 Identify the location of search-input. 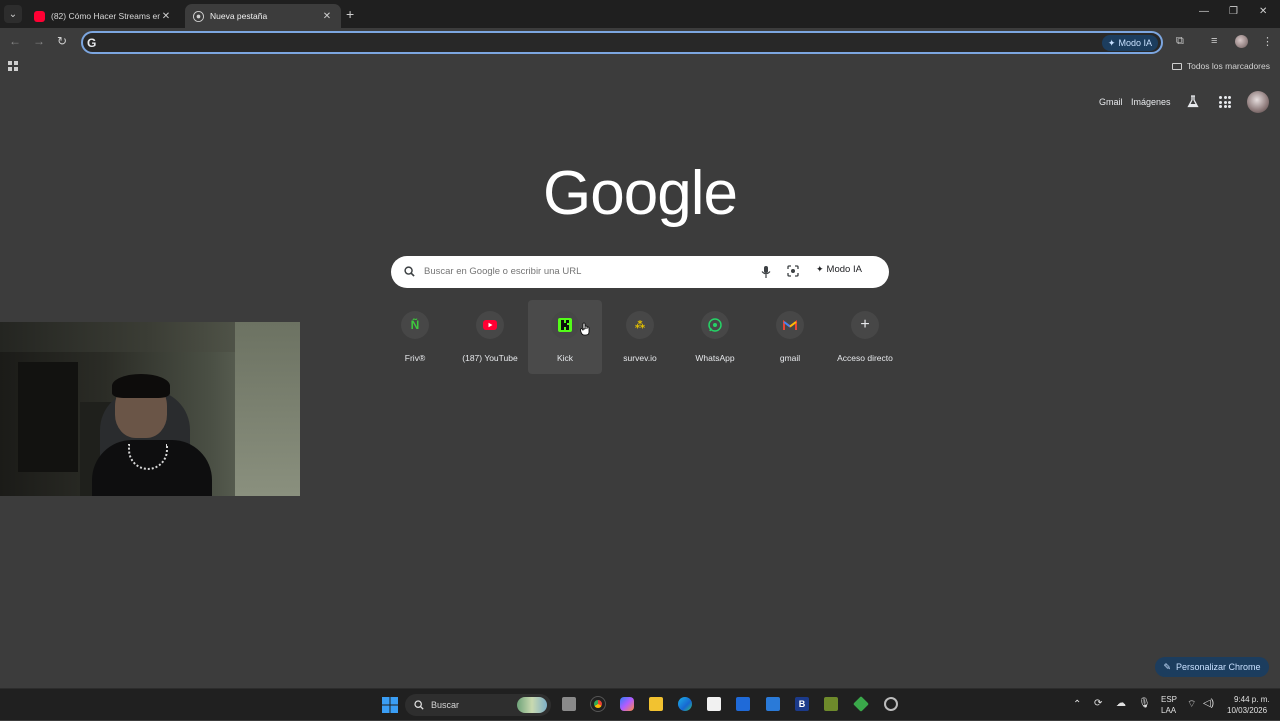
(584, 271).